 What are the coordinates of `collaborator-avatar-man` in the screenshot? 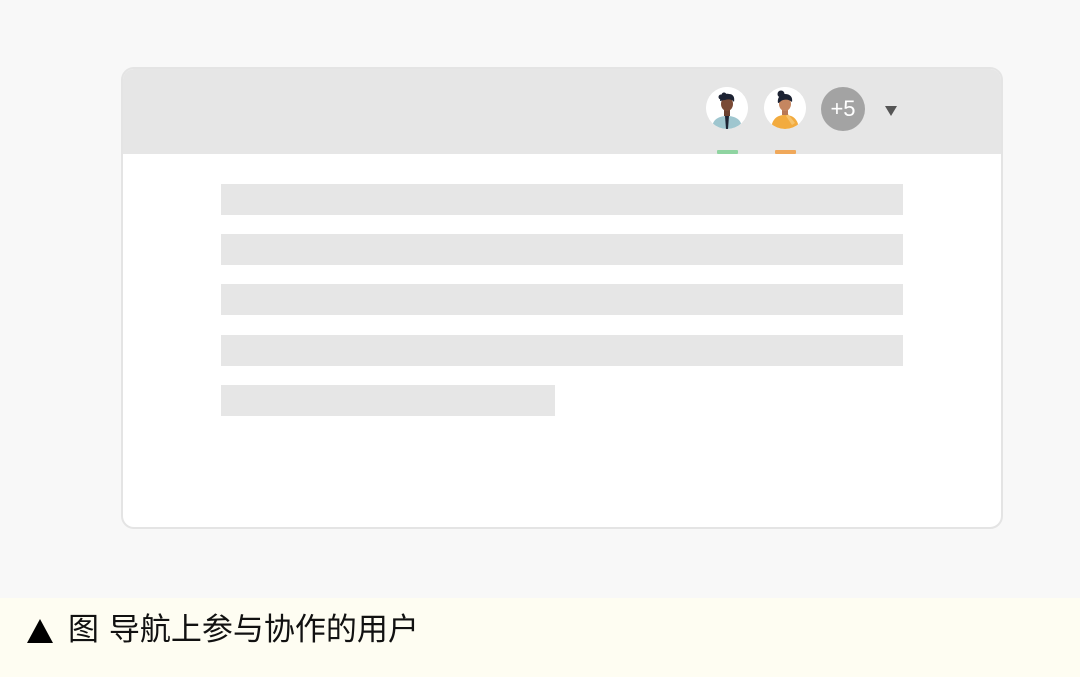 It's located at (727, 108).